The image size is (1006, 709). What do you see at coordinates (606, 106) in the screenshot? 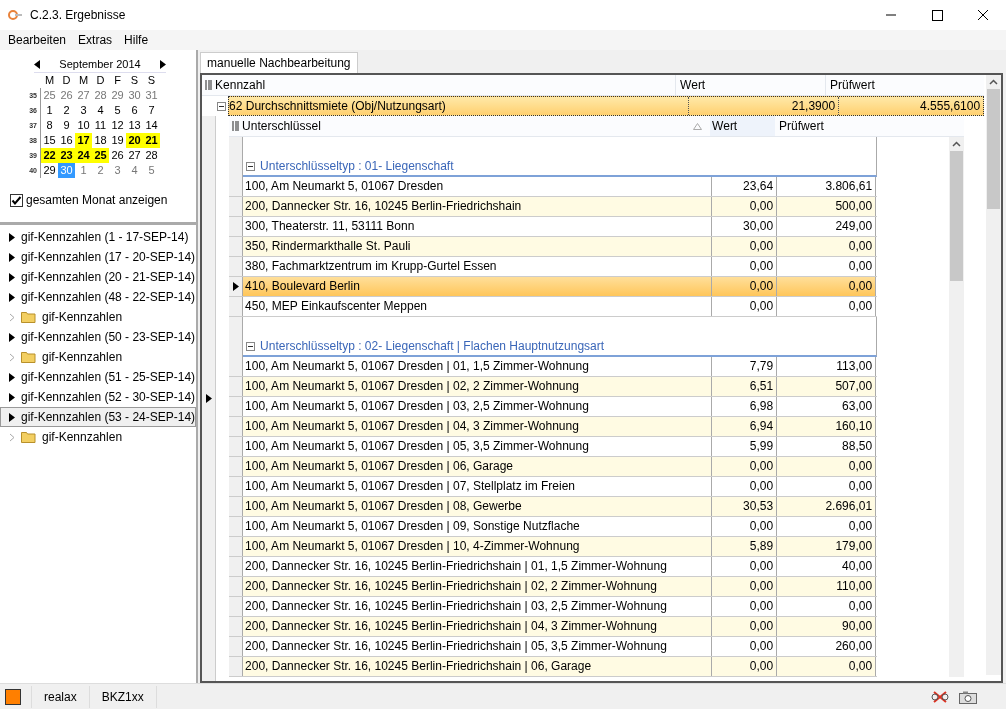
I see `selected-row: 62 Durchschnittsmiete (Obj/Nutzungsart) 21,3900 4.555,6100` at bounding box center [606, 106].